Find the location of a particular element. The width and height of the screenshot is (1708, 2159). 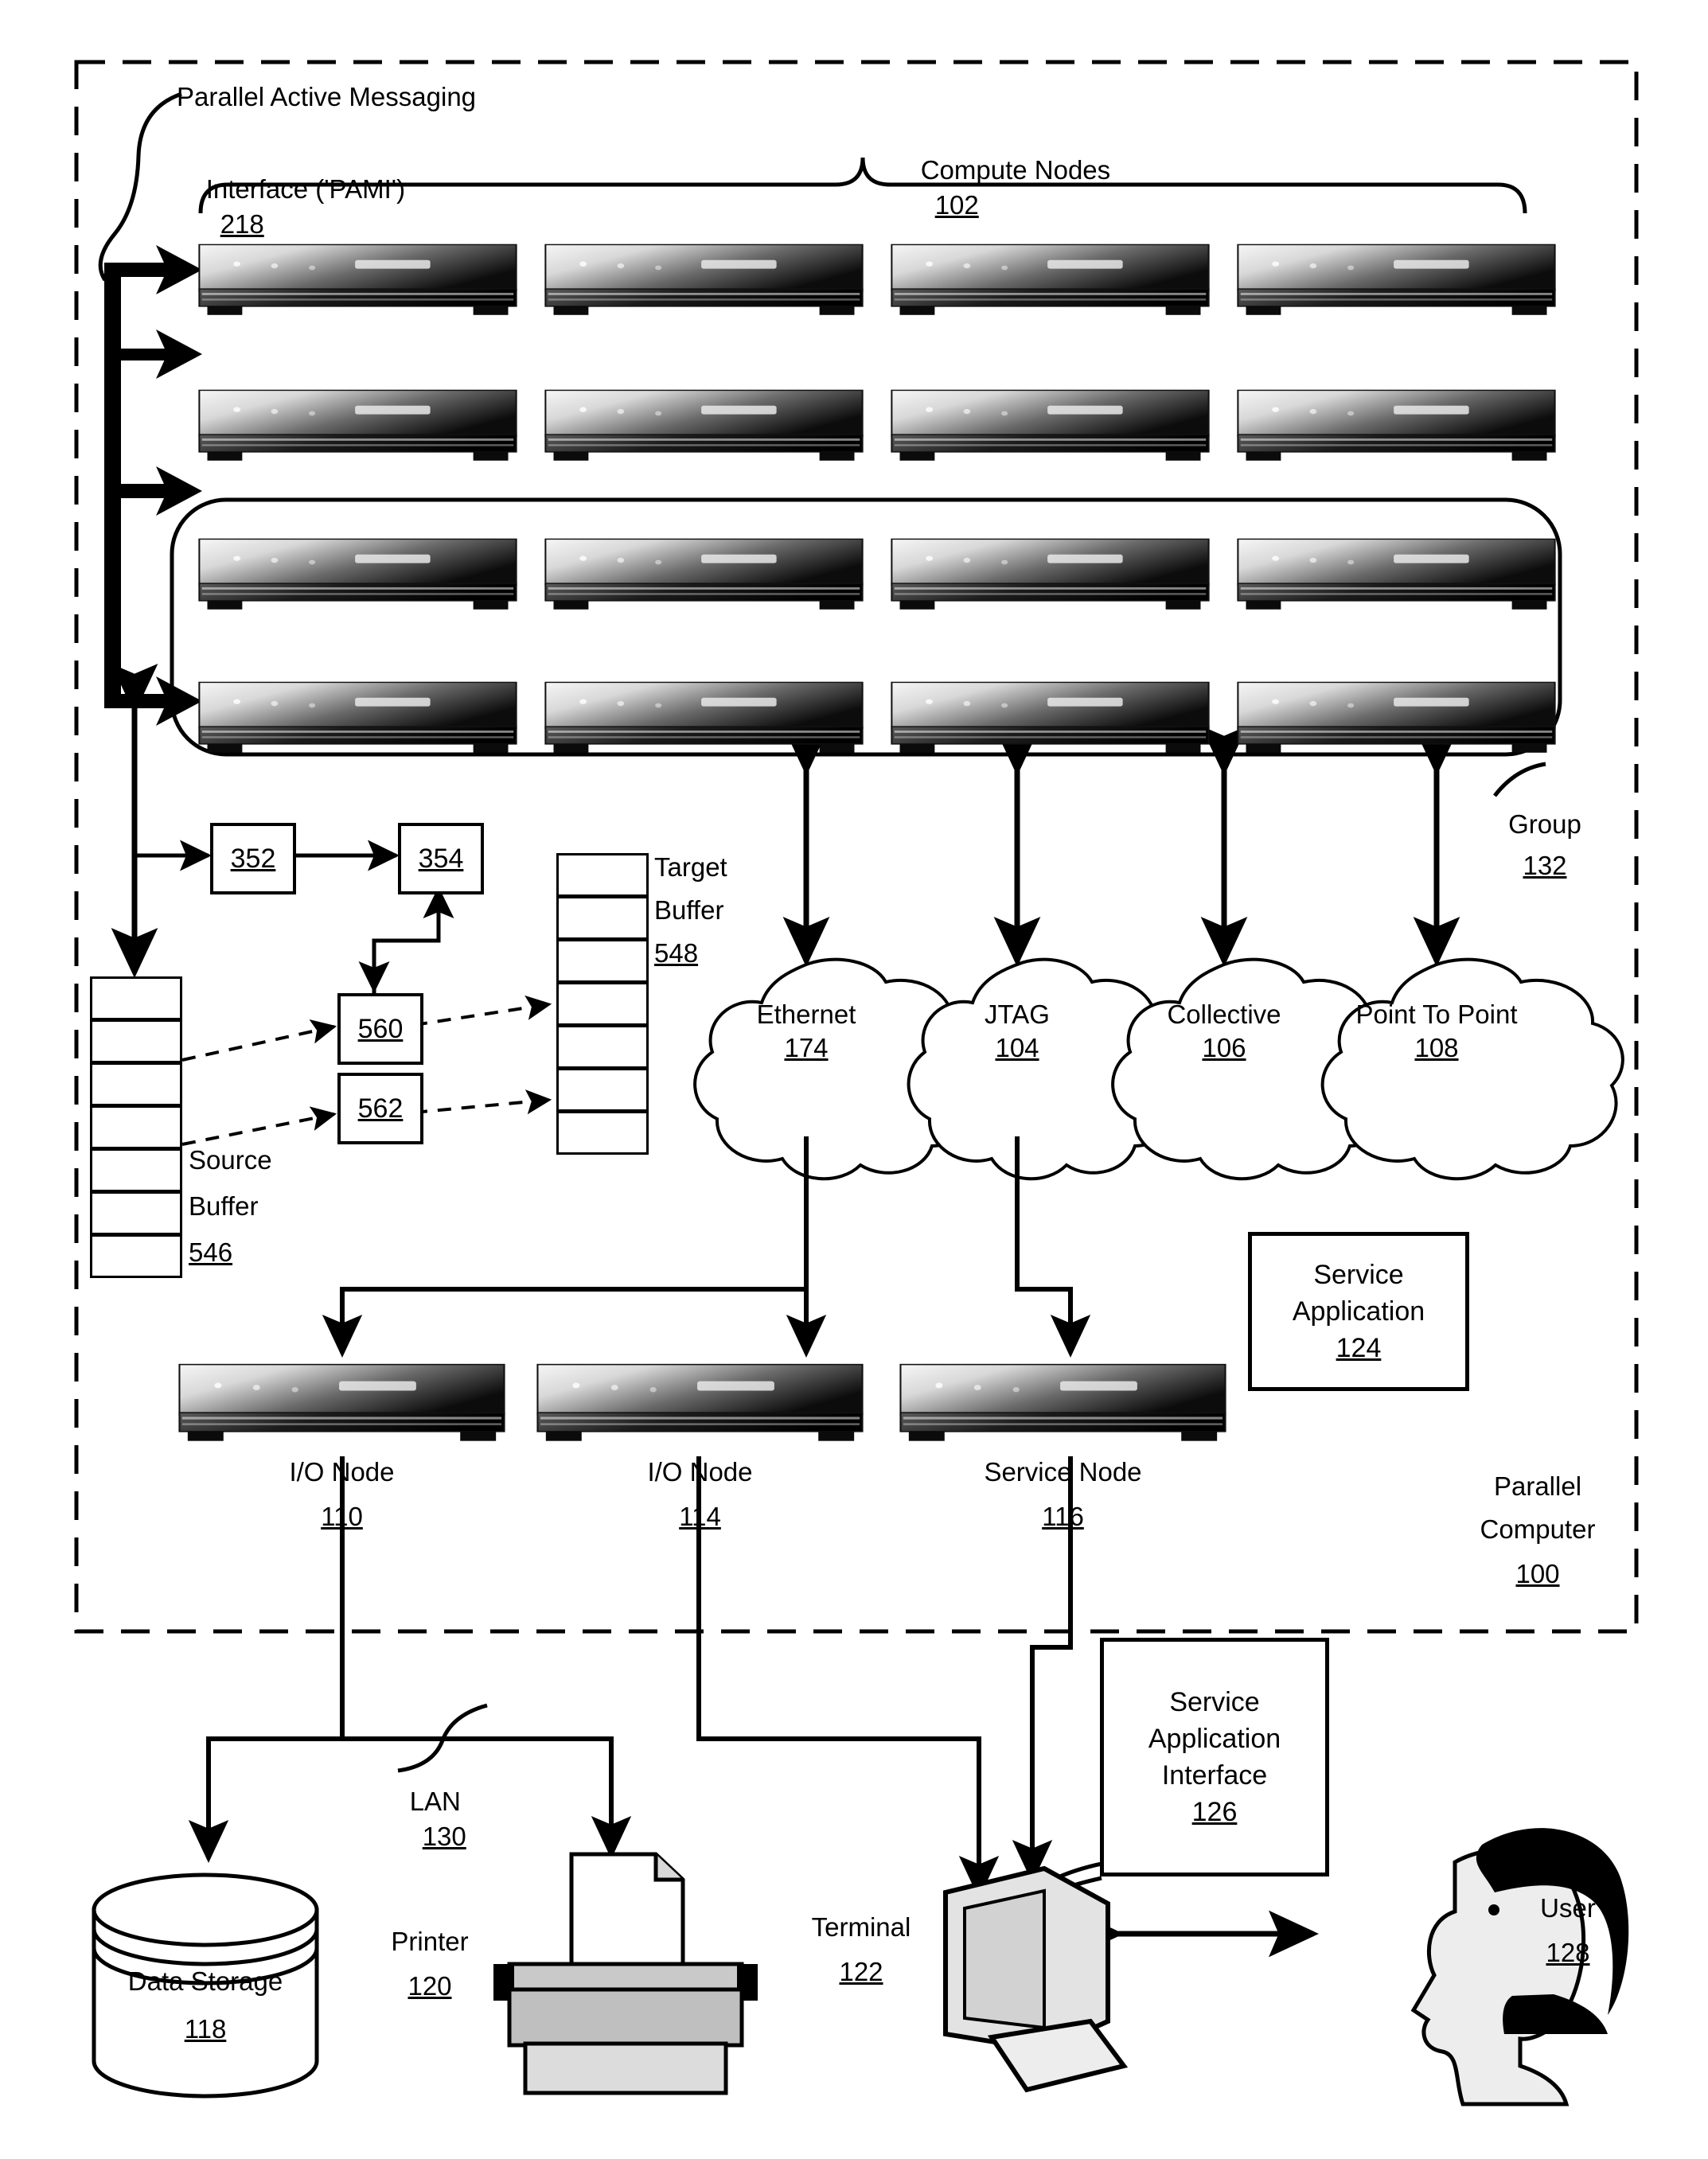

sai-line1: Service is located at coordinates (1214, 1702).